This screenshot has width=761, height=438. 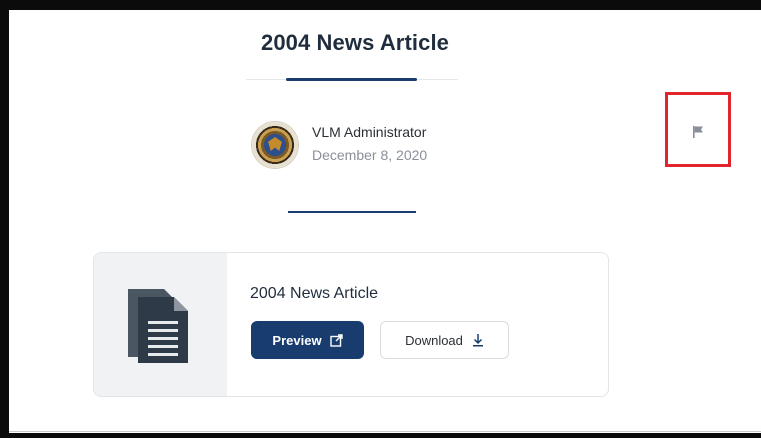 I want to click on download-button: Download, so click(x=444, y=340).